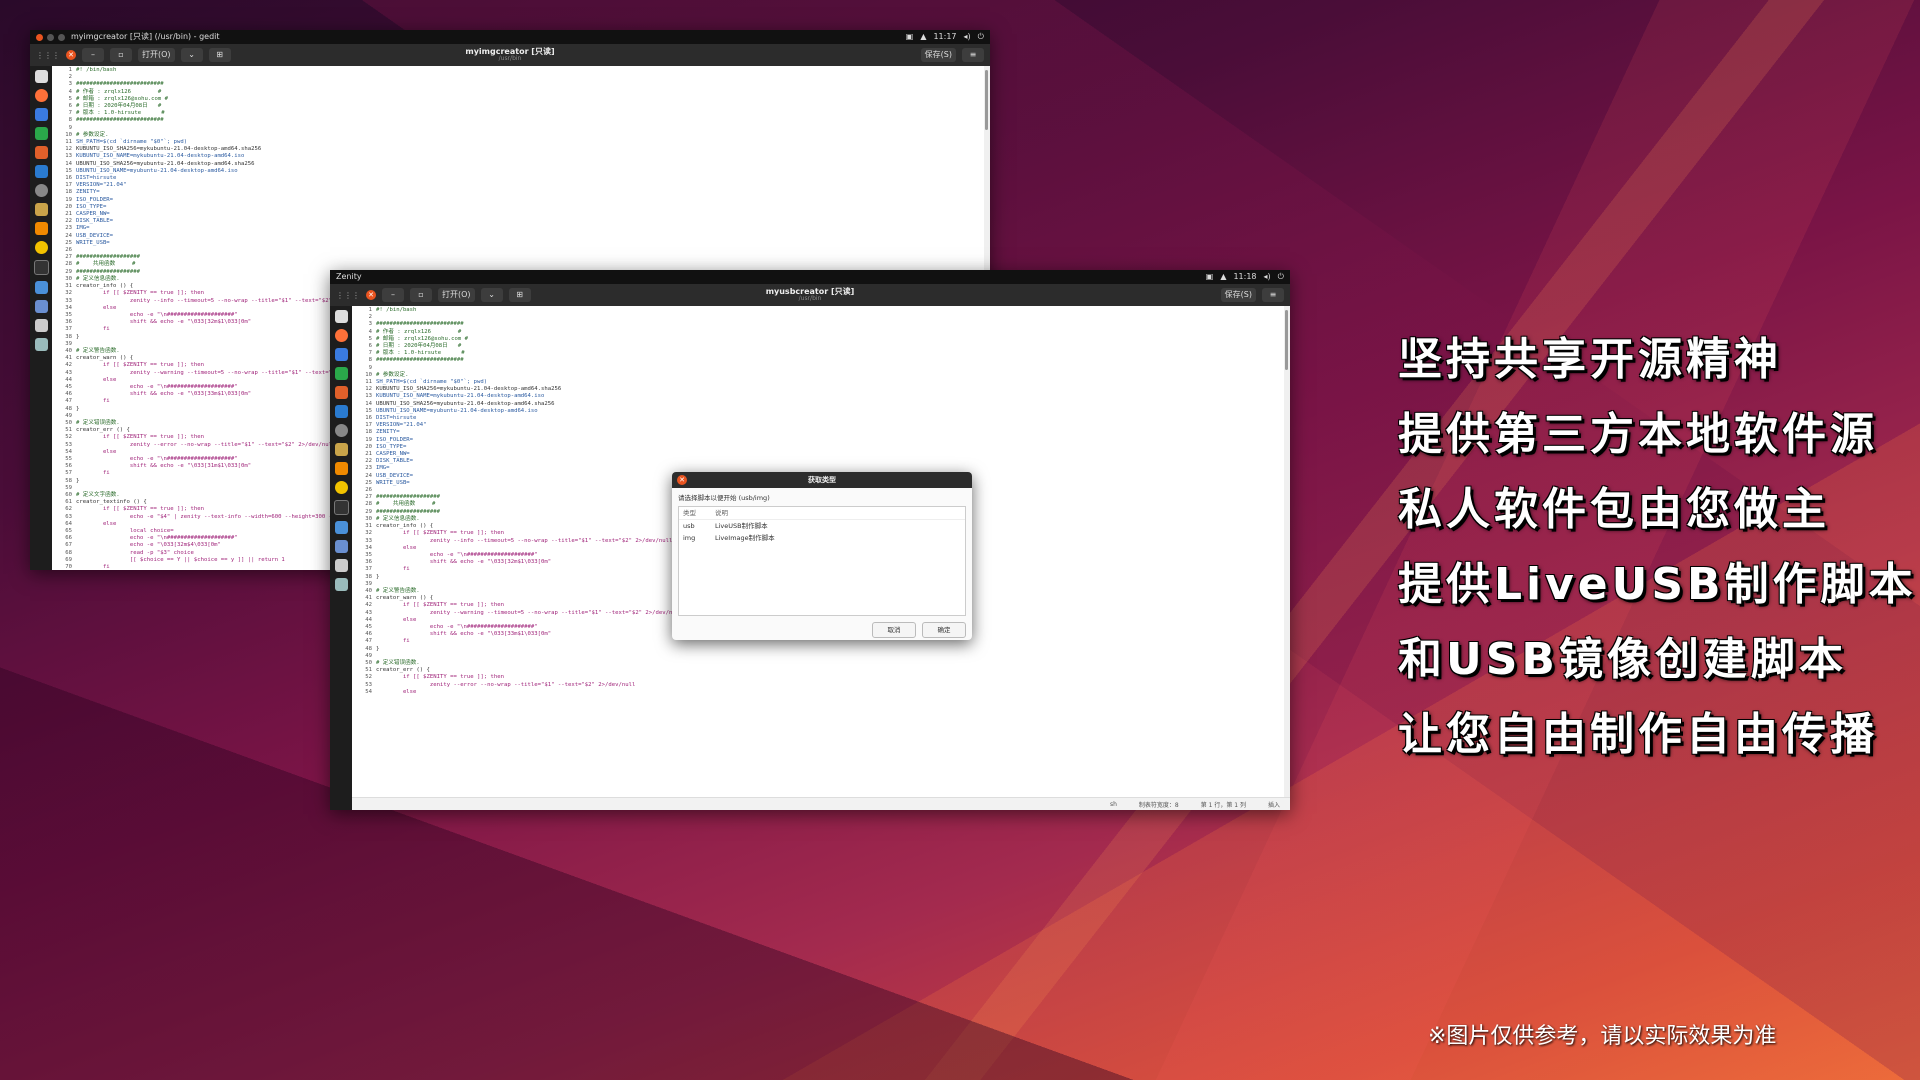  I want to click on code-line: 26, so click(520, 250).